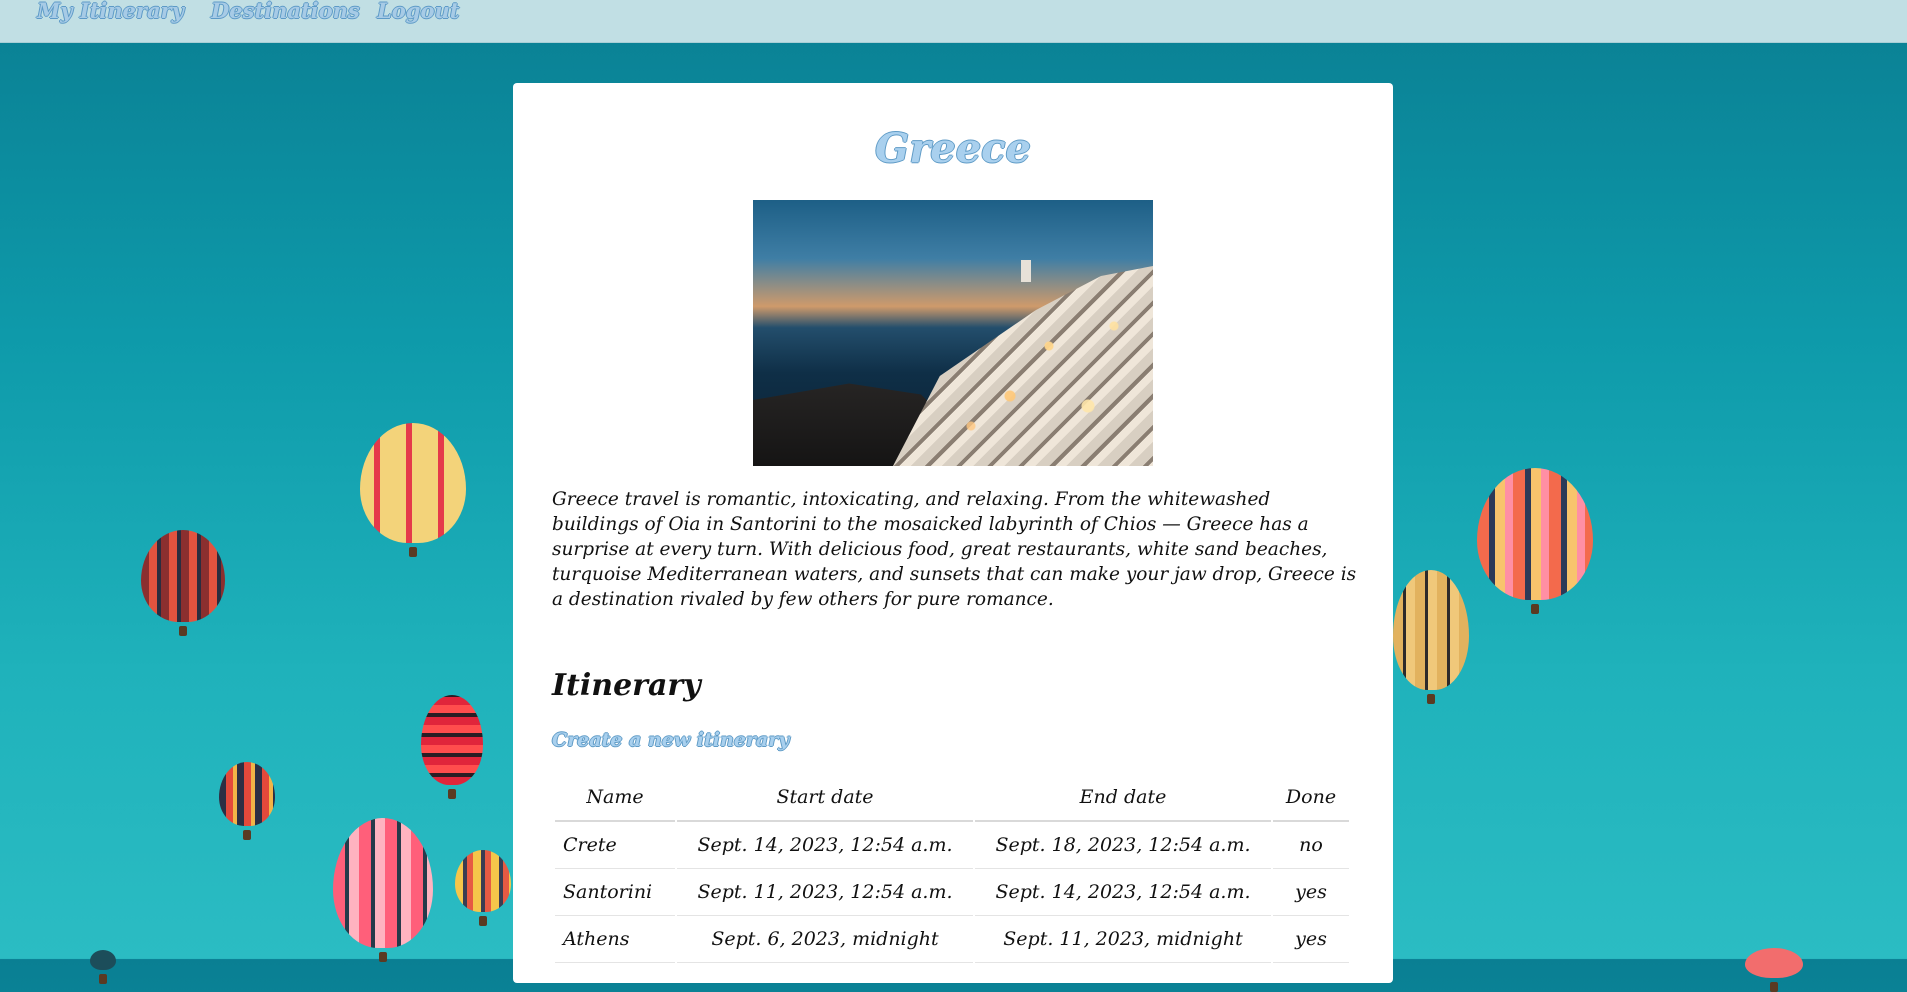 This screenshot has width=1907, height=992. I want to click on cell-start-date: Sept. 11, 2023, 12:54 a.m., so click(825, 892).